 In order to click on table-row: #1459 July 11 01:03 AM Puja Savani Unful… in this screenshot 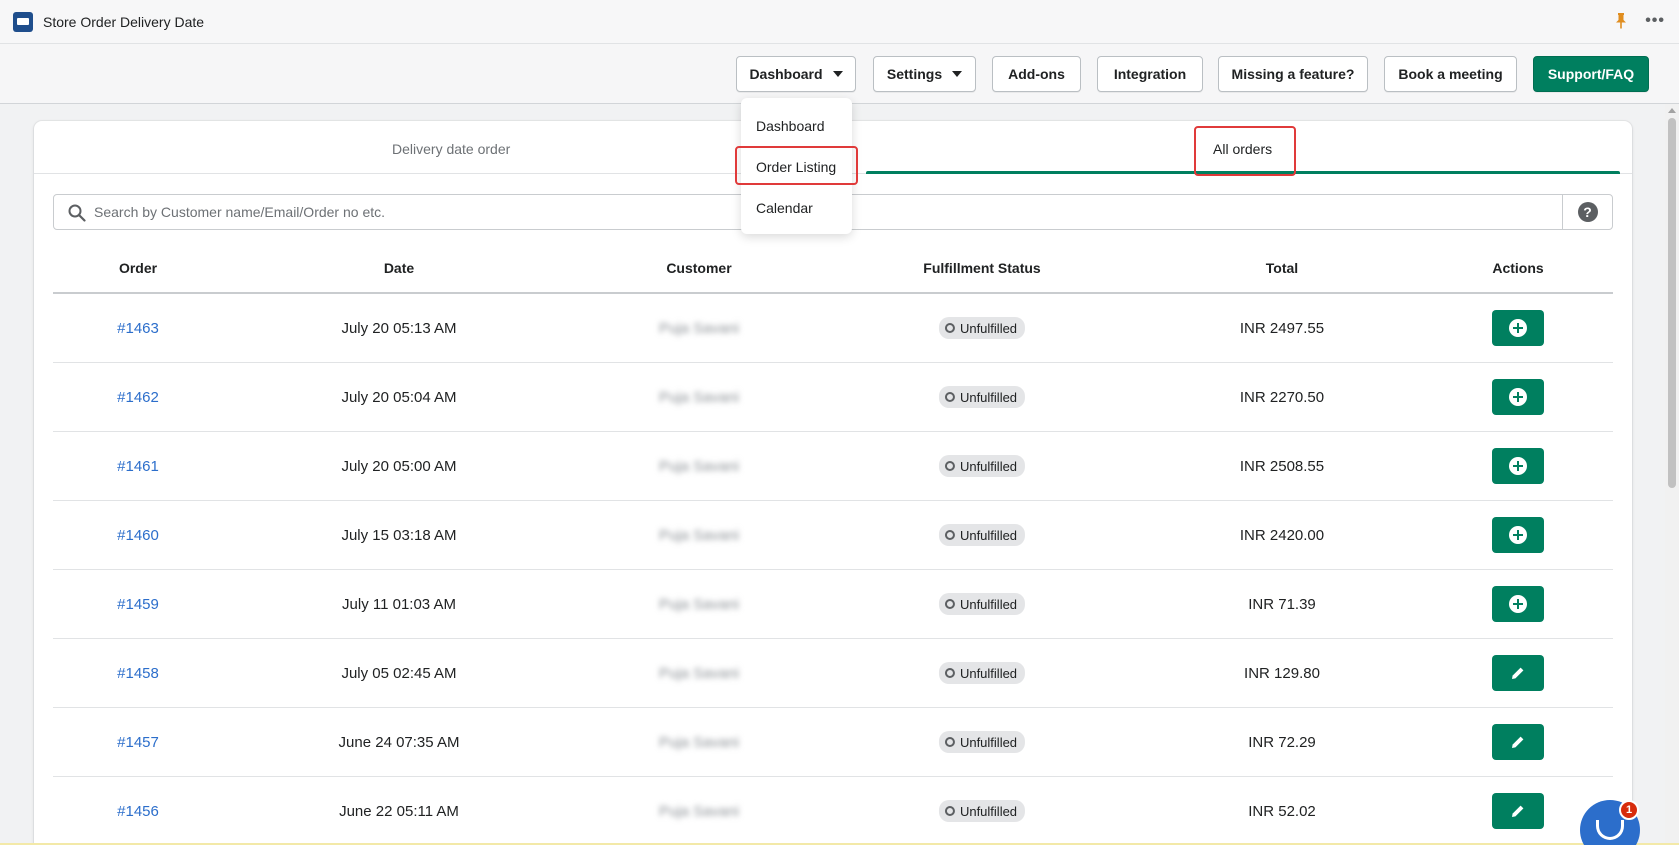, I will do `click(833, 604)`.